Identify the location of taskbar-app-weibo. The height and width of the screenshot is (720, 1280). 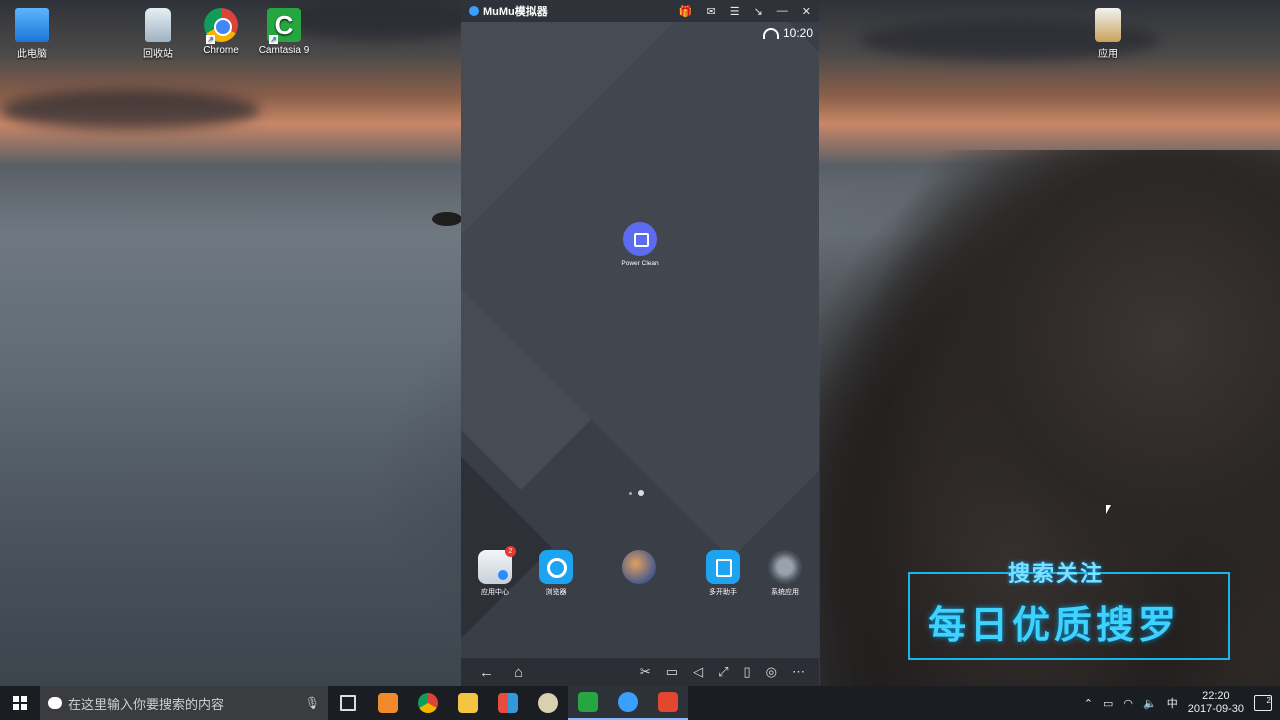
(388, 703).